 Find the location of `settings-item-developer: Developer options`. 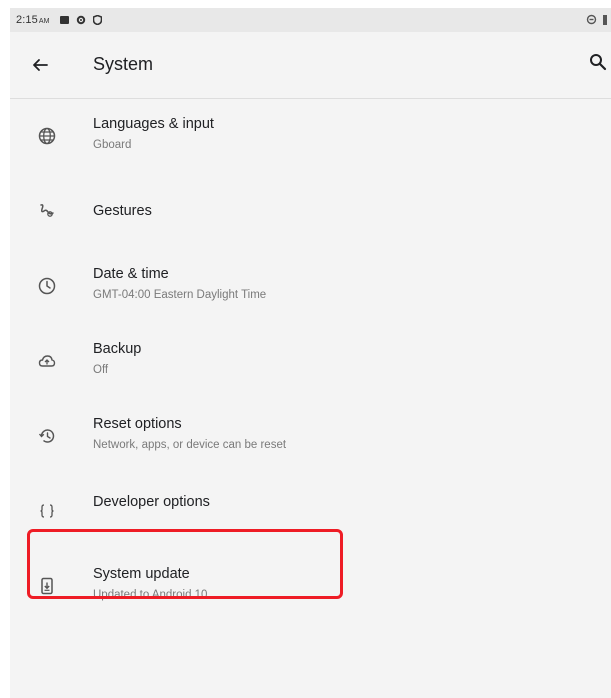

settings-item-developer: Developer options is located at coordinates (310, 511).